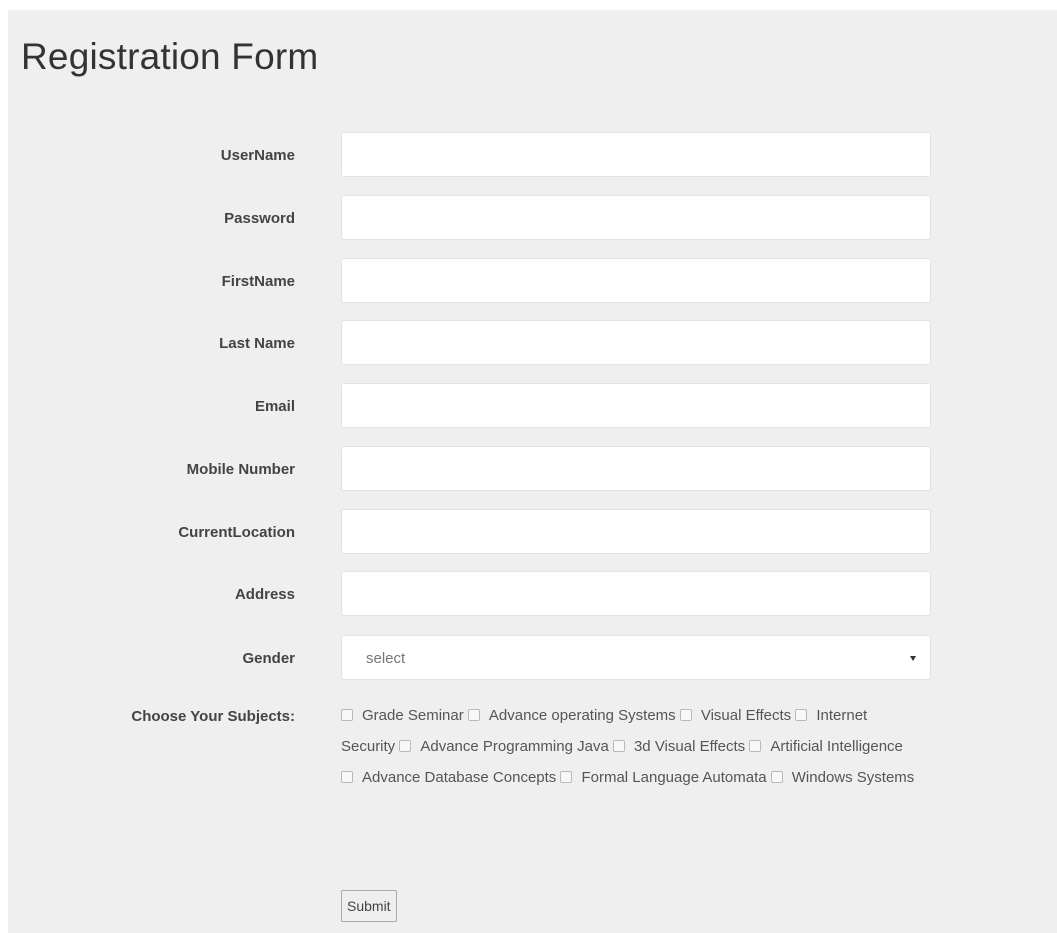 The width and height of the screenshot is (1057, 933). Describe the element at coordinates (274, 406) in the screenshot. I see `email-label: Email` at that location.